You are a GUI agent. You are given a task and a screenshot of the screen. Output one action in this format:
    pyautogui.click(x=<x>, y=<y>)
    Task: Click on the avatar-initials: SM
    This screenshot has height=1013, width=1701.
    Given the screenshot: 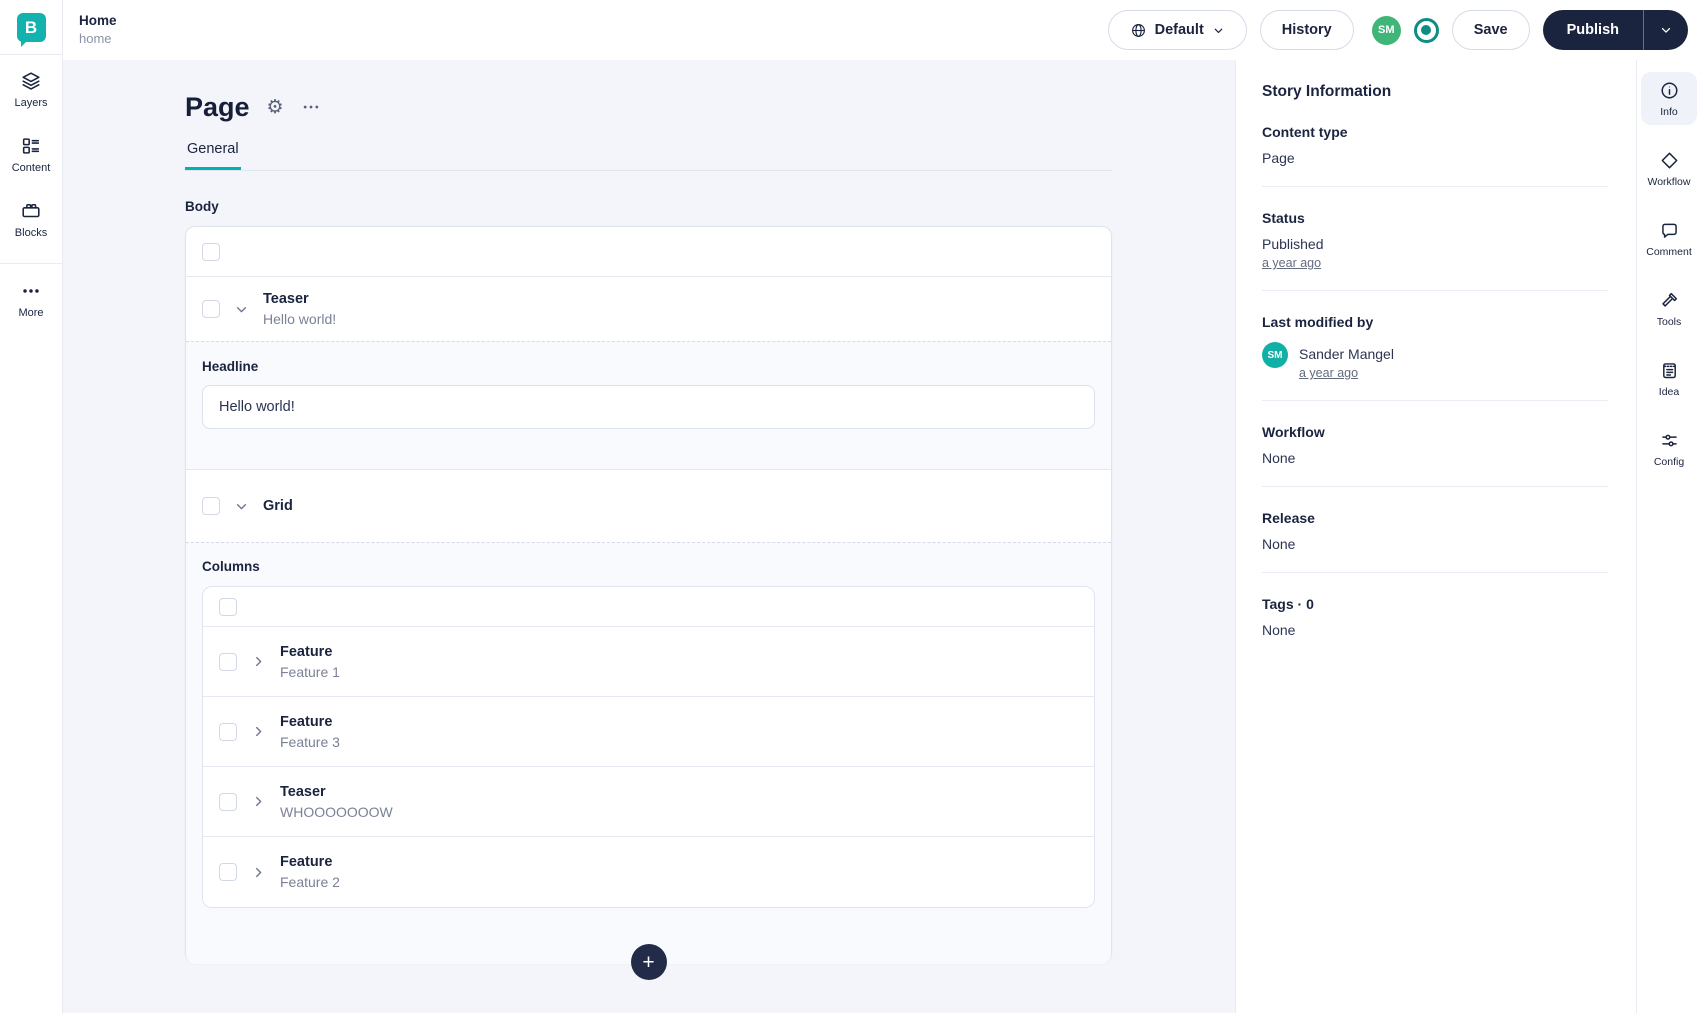 What is the action you would take?
    pyautogui.click(x=1386, y=30)
    